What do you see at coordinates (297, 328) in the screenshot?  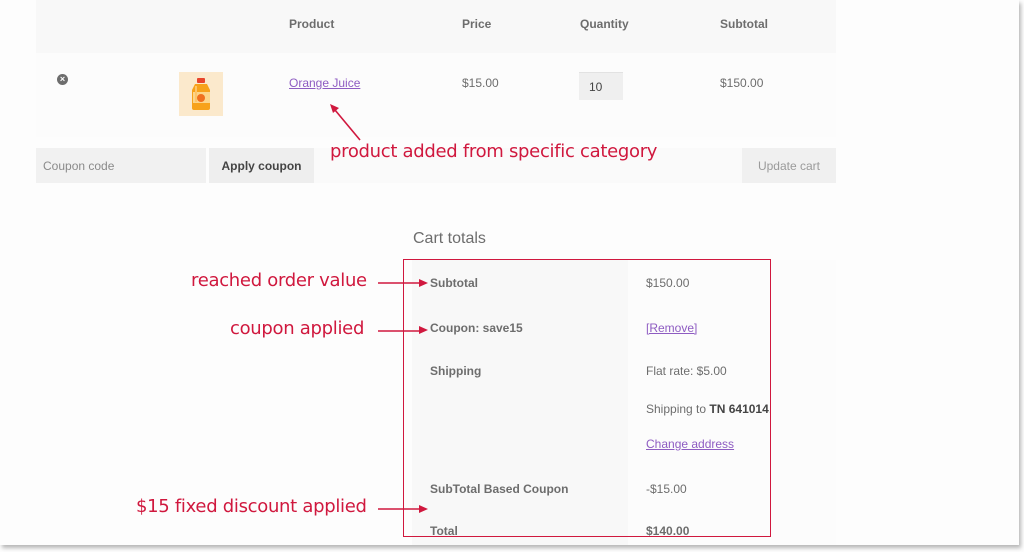 I see `annotation-coupon-note: coupon applied` at bounding box center [297, 328].